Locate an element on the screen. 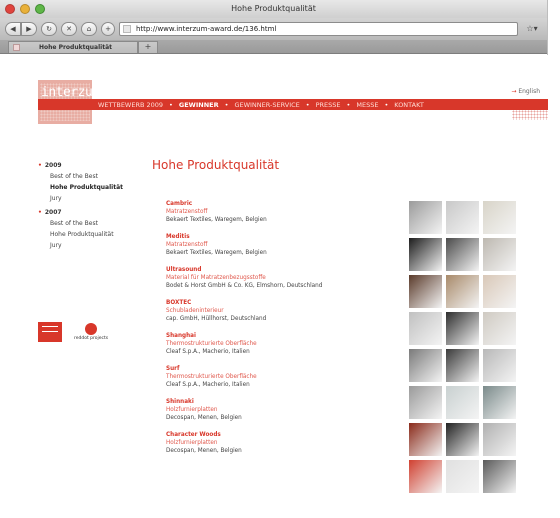  entry-name: Ultrasound is located at coordinates (286, 270).